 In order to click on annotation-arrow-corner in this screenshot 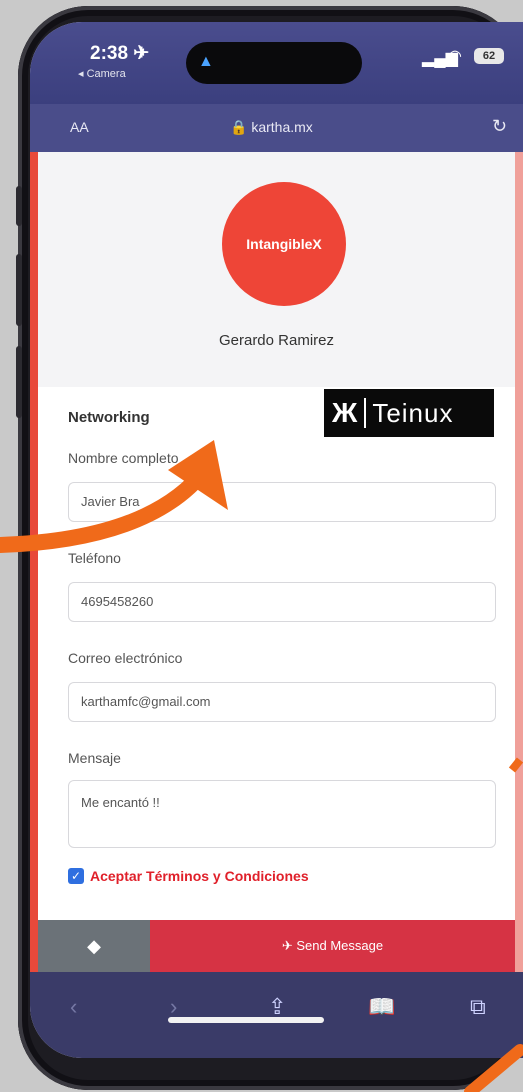, I will do `click(493, 1068)`.